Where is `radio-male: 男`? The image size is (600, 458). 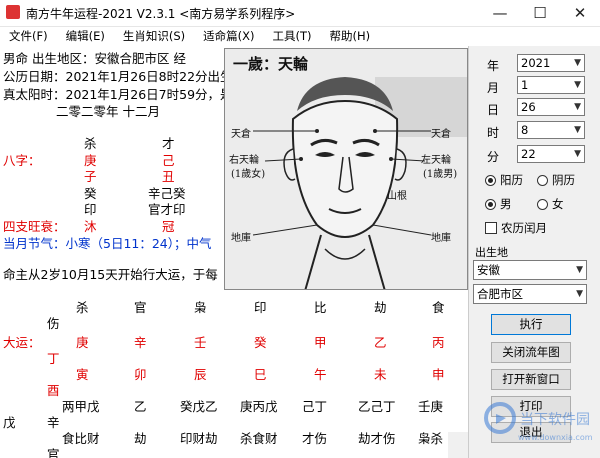
radio-male: 男 is located at coordinates (498, 204).